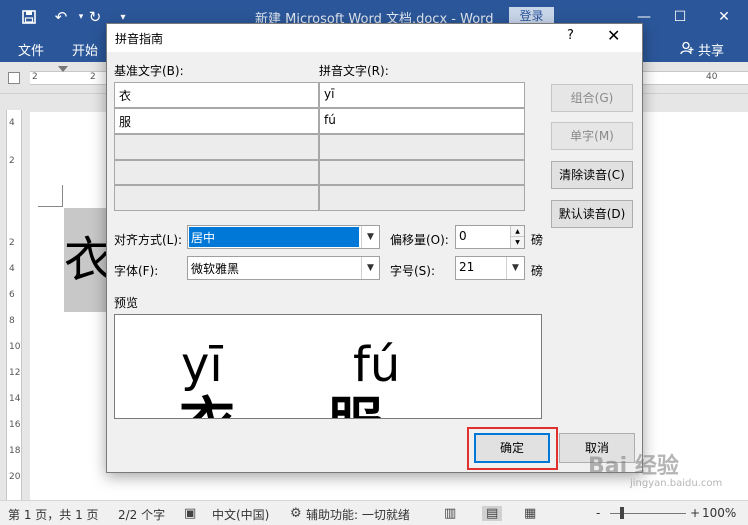 The image size is (748, 525). I want to click on share-label: 共享, so click(710, 51).